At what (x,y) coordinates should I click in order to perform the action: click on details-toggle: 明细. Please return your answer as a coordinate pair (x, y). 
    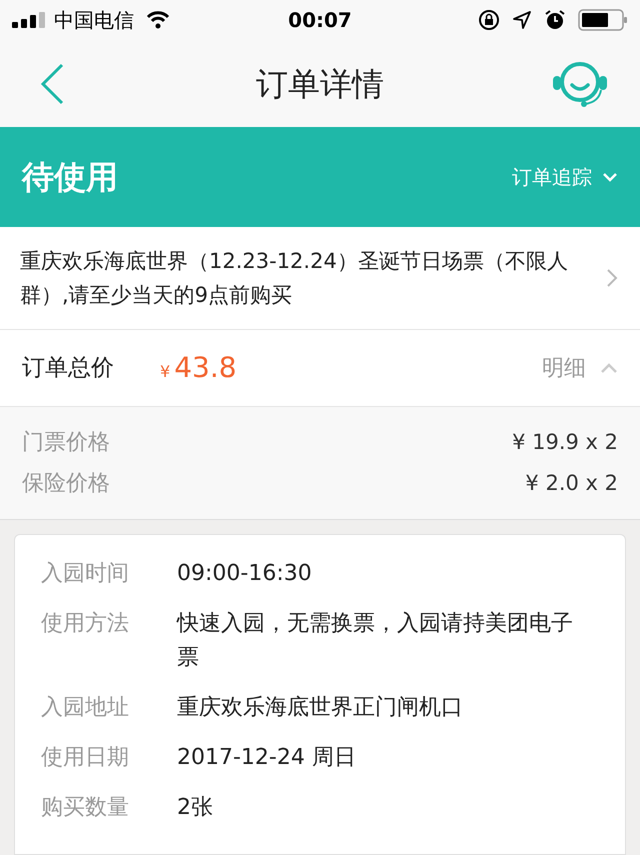
    Looking at the image, I should click on (580, 368).